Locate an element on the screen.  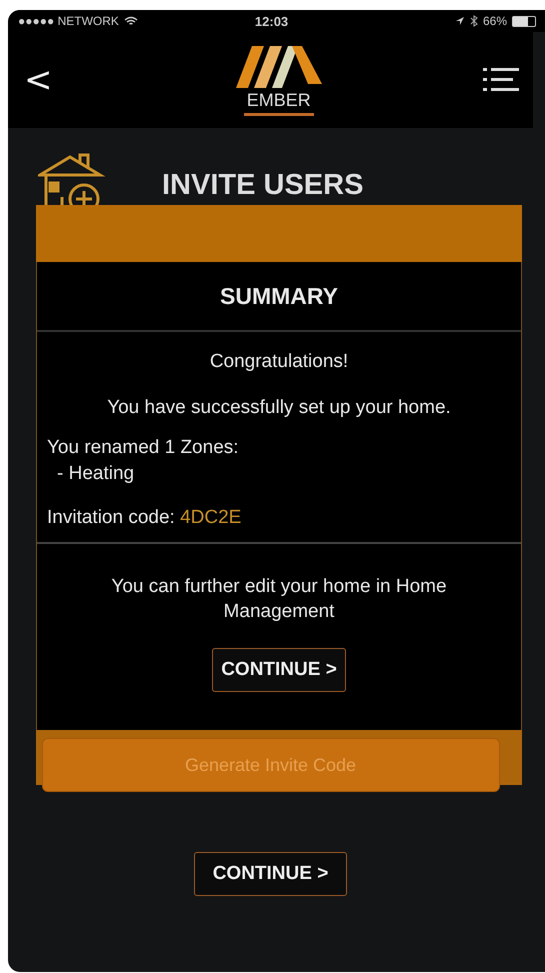
dialog-title: SUMMARY is located at coordinates (279, 297).